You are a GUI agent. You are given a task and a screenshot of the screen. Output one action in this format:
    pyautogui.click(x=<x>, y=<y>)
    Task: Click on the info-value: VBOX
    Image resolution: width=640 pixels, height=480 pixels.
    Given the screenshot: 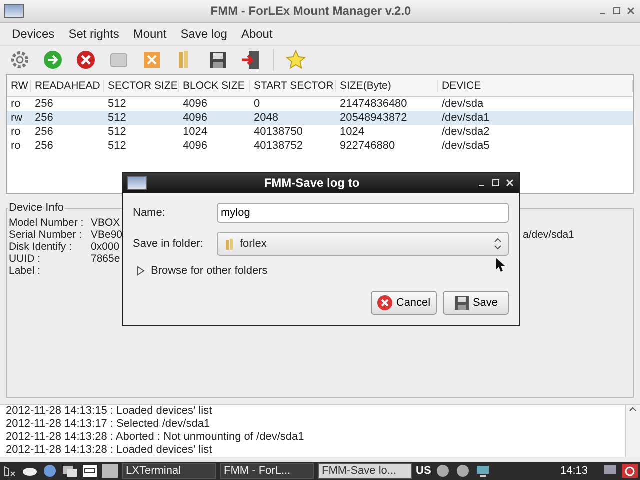 What is the action you would take?
    pyautogui.click(x=106, y=223)
    